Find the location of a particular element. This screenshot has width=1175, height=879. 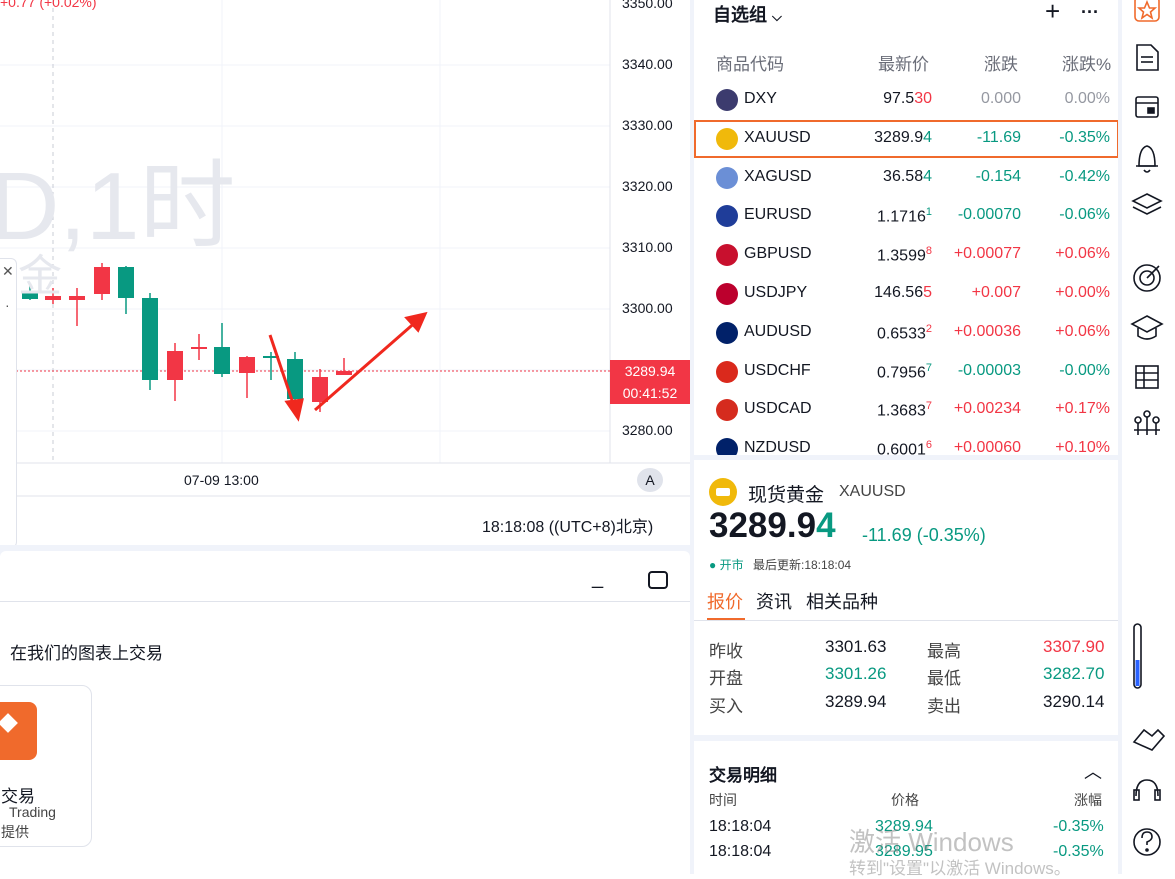

thermometer-fill is located at coordinates (1137, 673).